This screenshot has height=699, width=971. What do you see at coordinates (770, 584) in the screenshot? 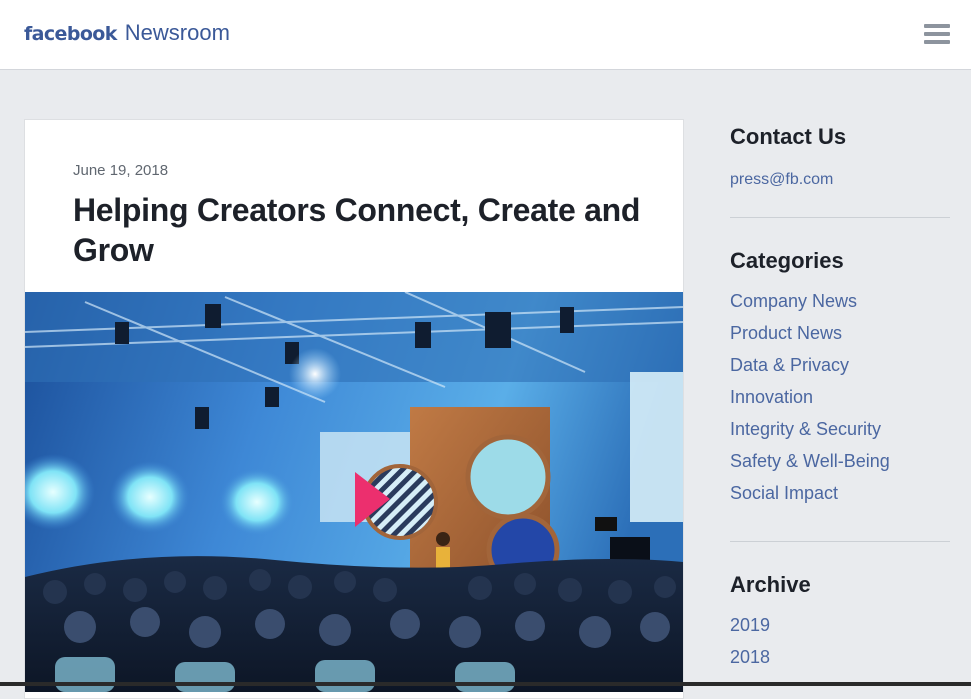
I see `archive-heading: Archive` at bounding box center [770, 584].